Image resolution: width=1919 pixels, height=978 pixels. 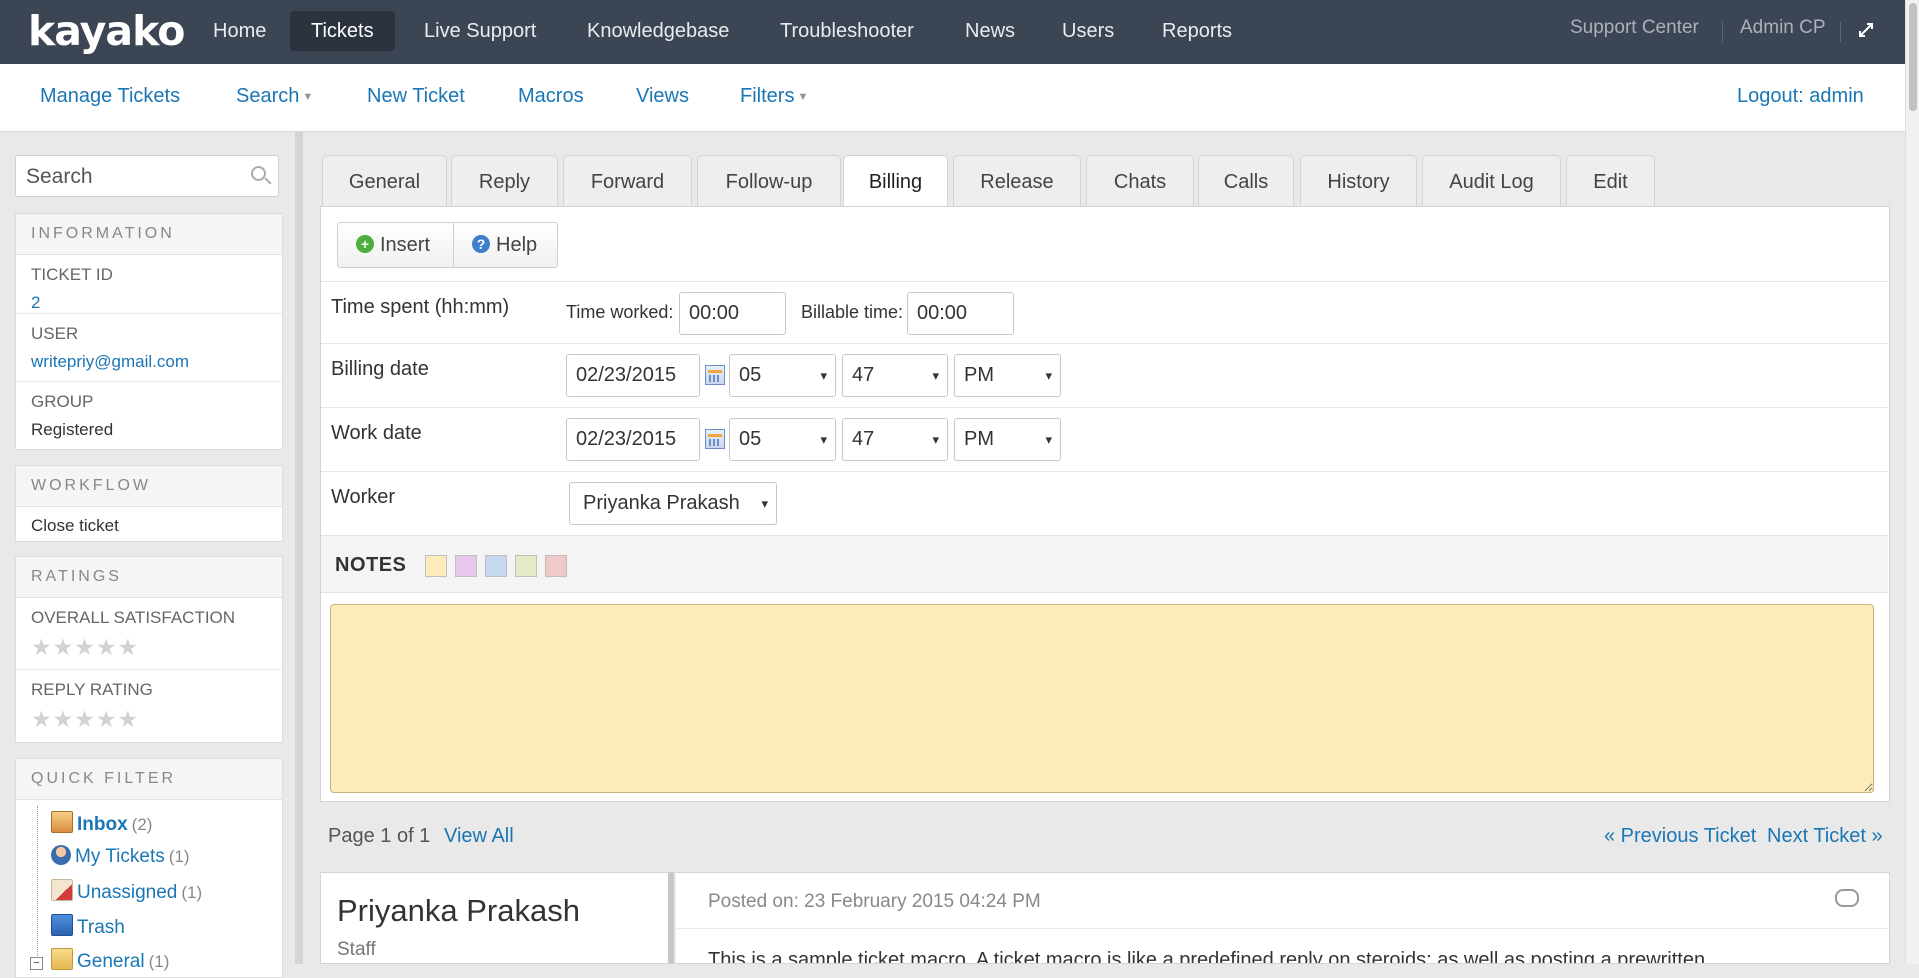 What do you see at coordinates (1246, 180) in the screenshot?
I see `tab-calls: Calls` at bounding box center [1246, 180].